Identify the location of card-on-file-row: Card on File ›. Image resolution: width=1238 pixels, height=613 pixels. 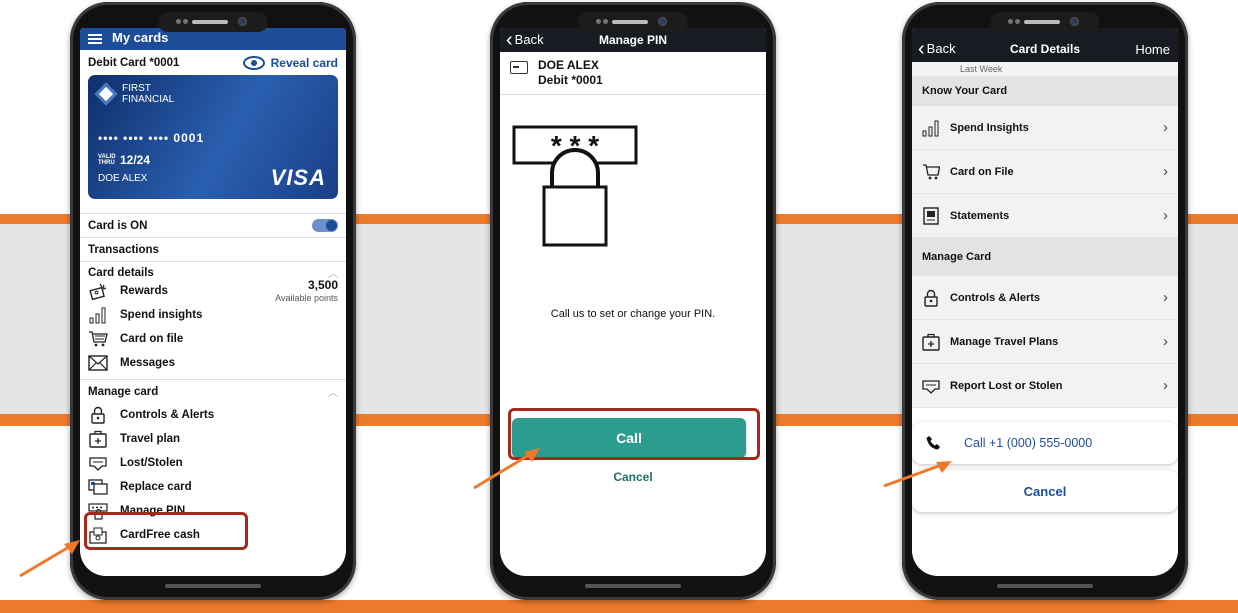
(1045, 172).